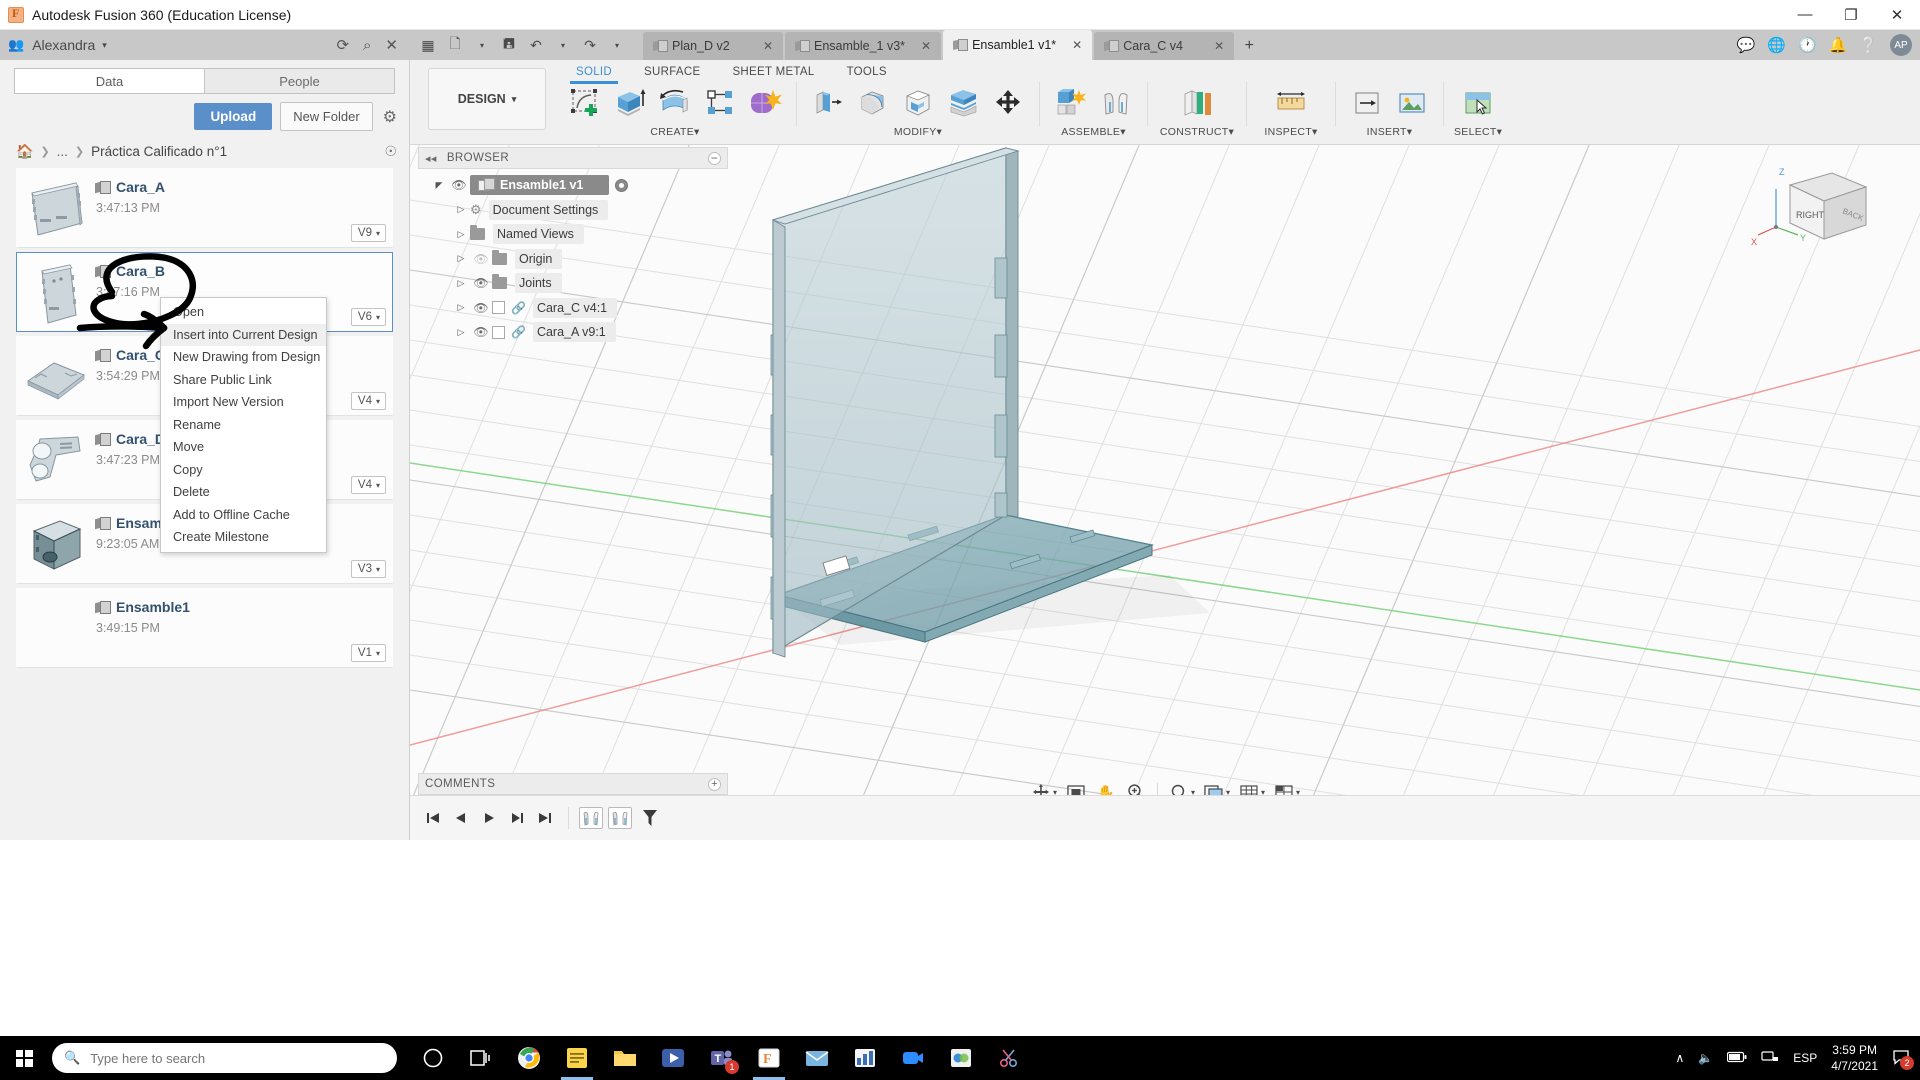  I want to click on context-menu-item-rename: Rename, so click(243, 425).